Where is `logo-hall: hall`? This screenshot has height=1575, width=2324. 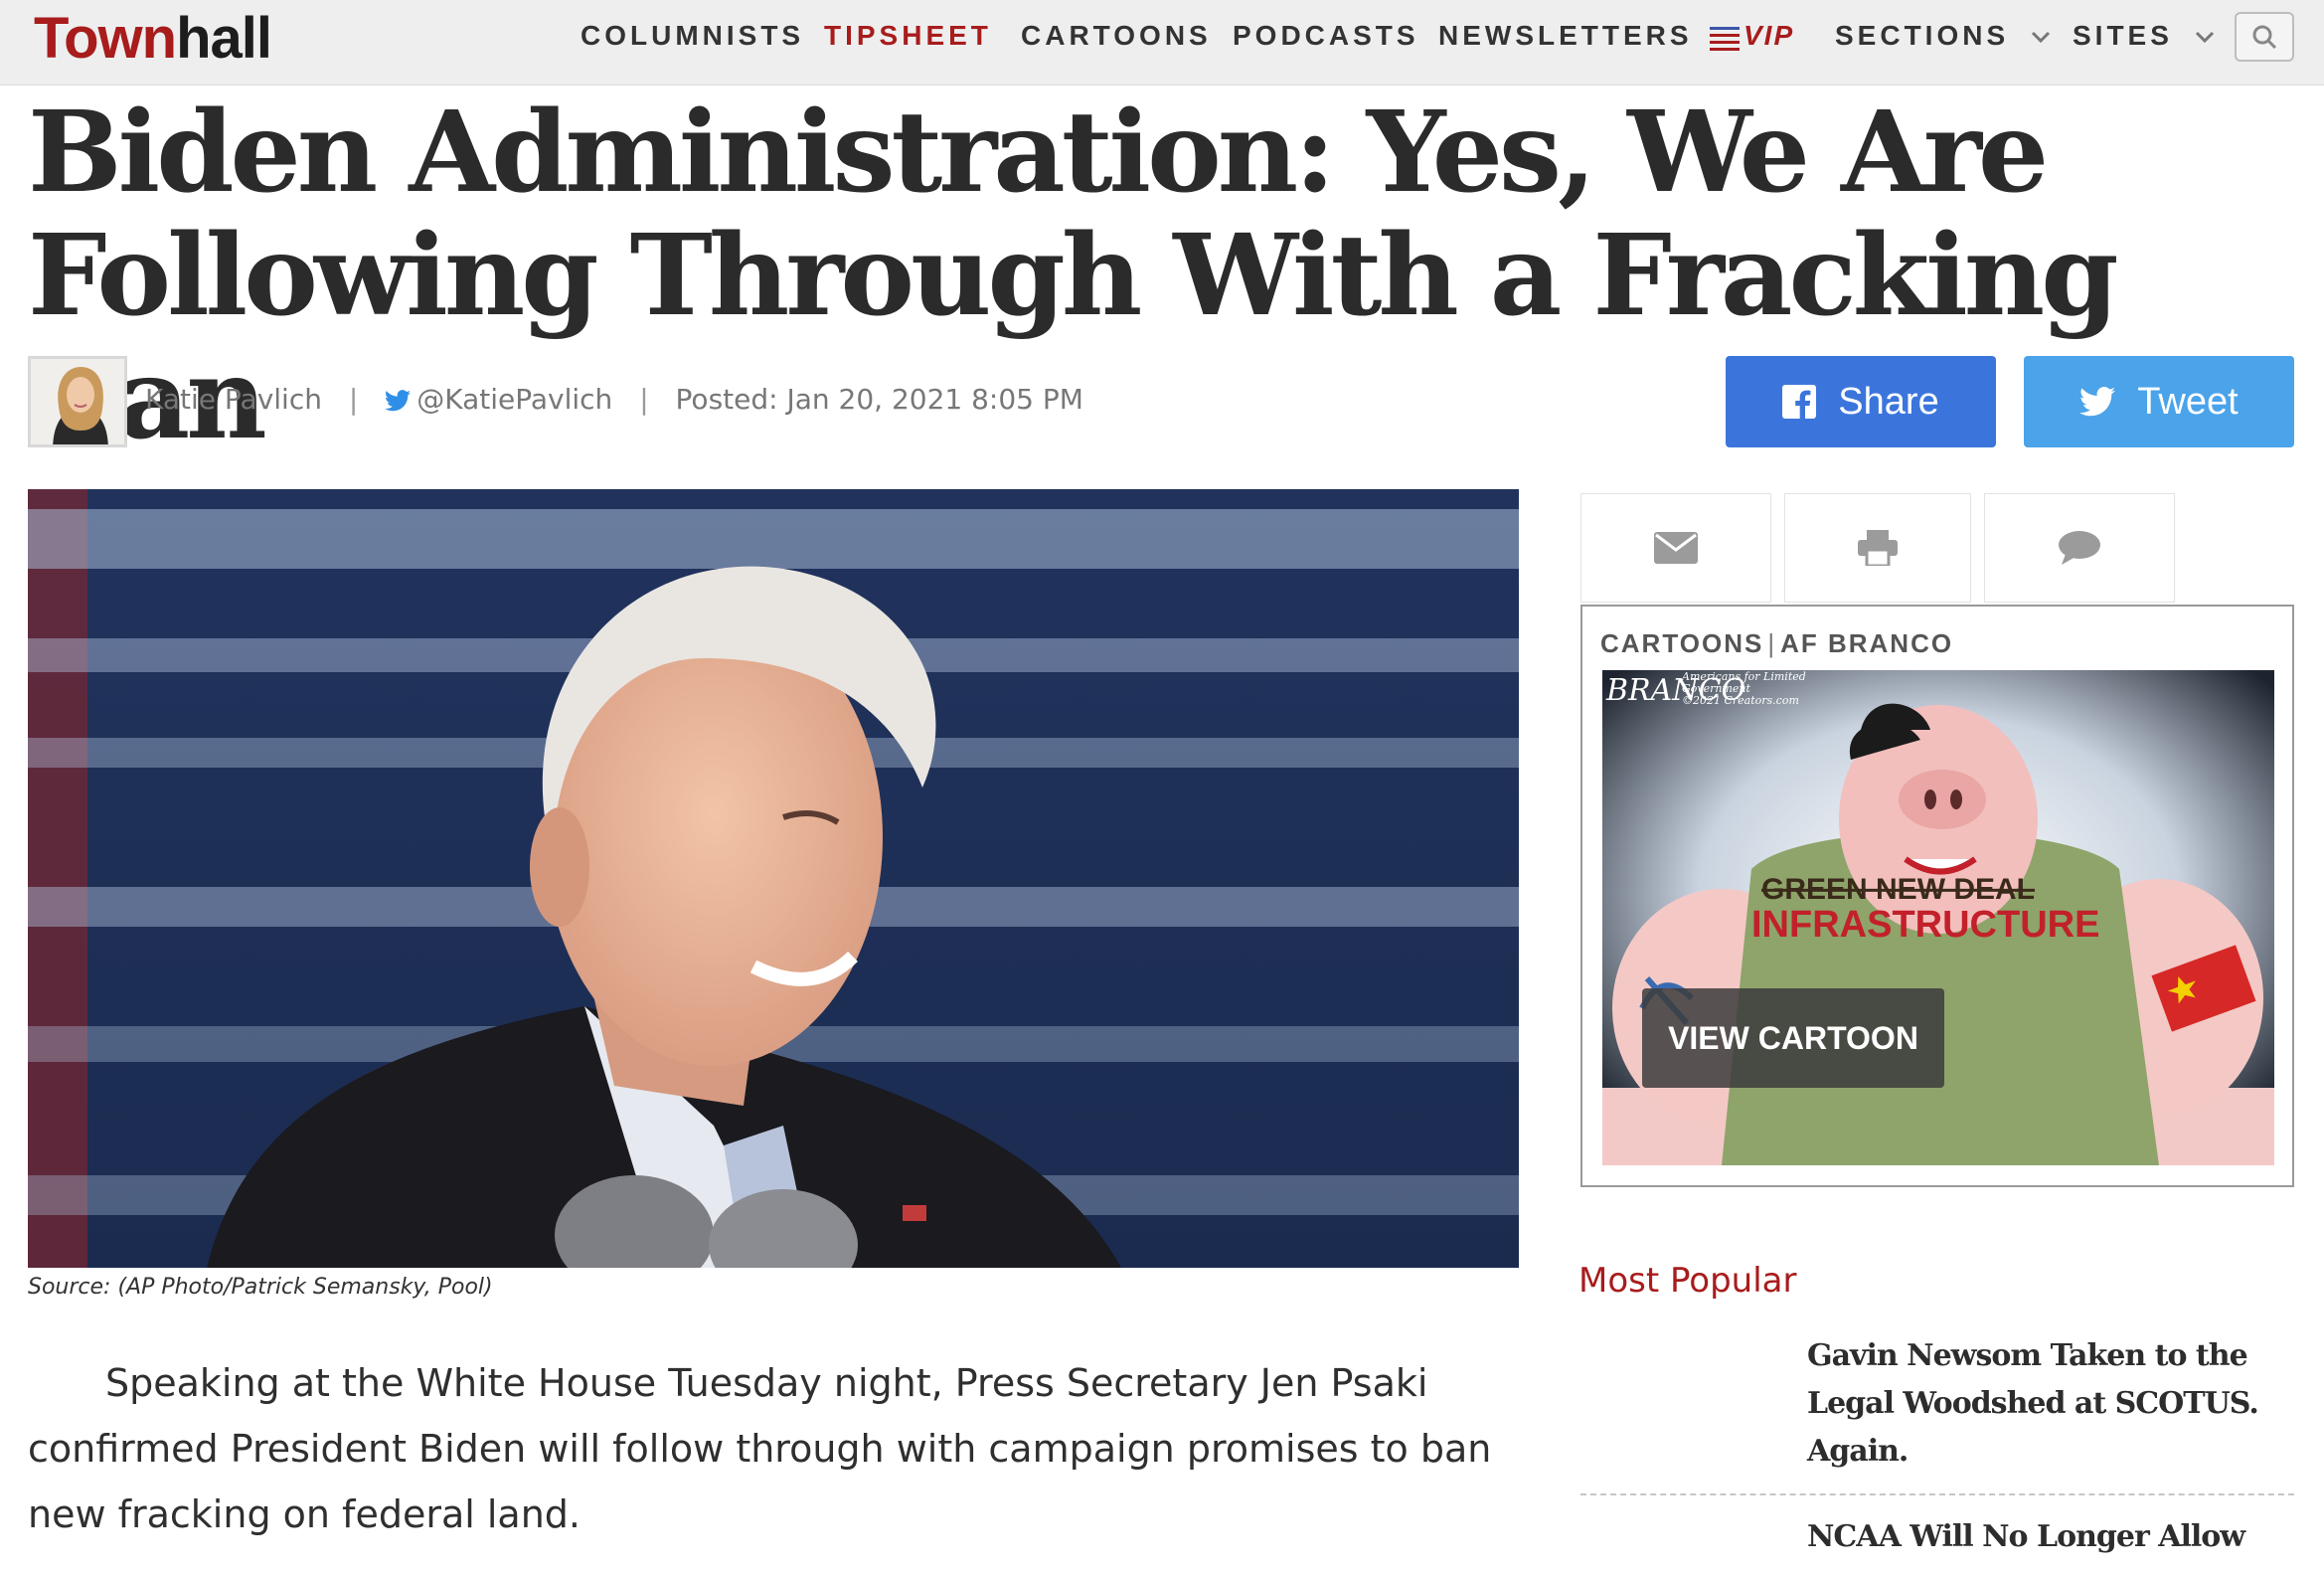
logo-hall: hall is located at coordinates (224, 39).